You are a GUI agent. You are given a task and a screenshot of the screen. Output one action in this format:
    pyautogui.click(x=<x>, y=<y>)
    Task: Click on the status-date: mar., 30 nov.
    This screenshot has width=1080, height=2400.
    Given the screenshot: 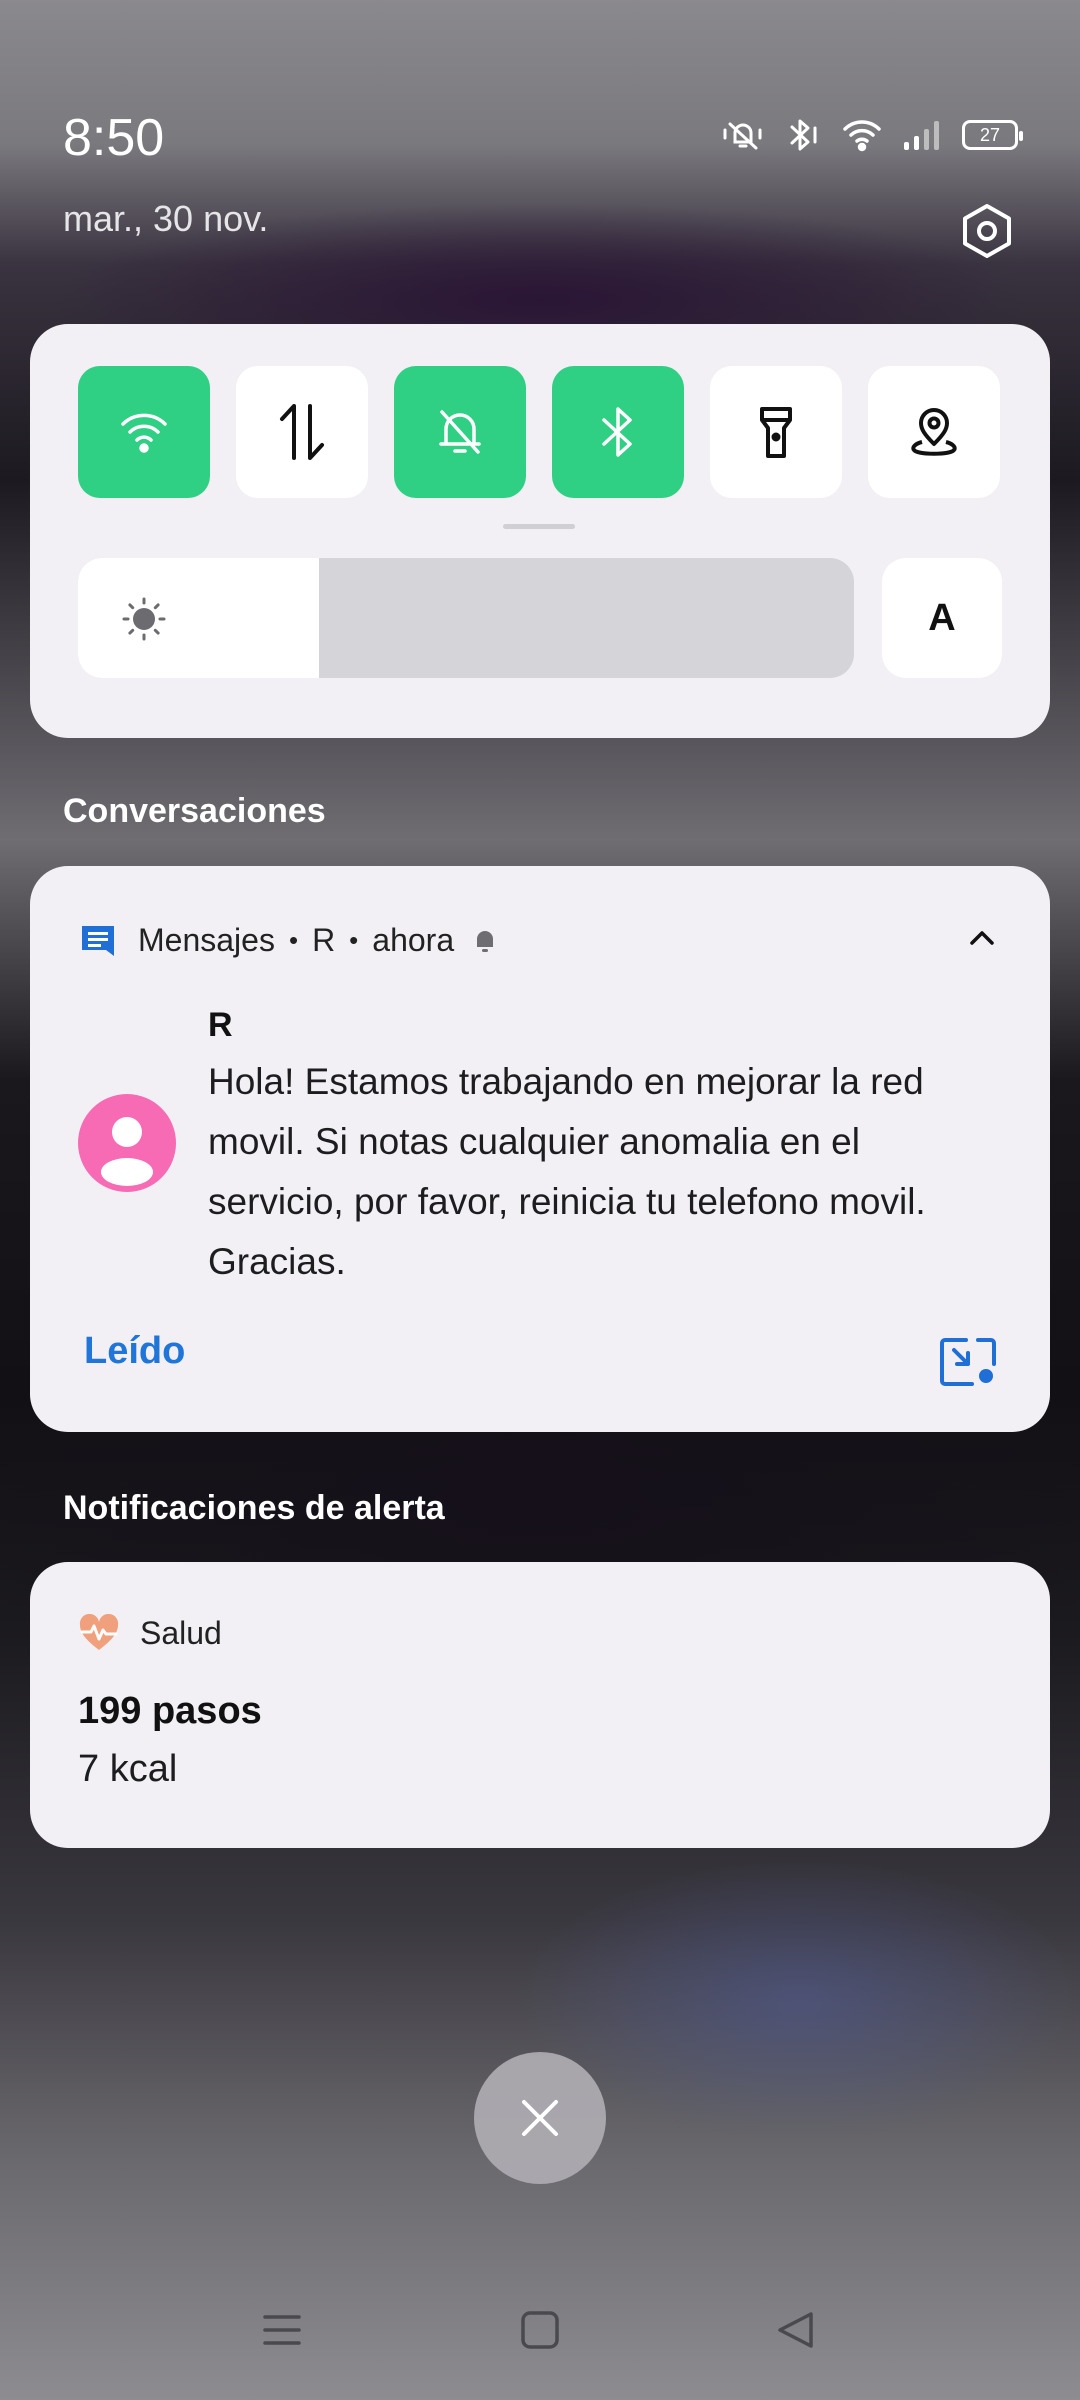 What is the action you would take?
    pyautogui.click(x=166, y=218)
    